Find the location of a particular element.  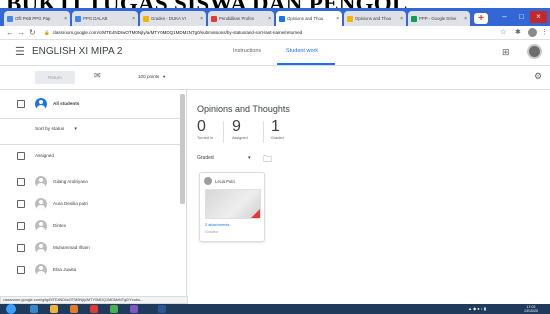

forward-icon: → is located at coordinates (21, 33).